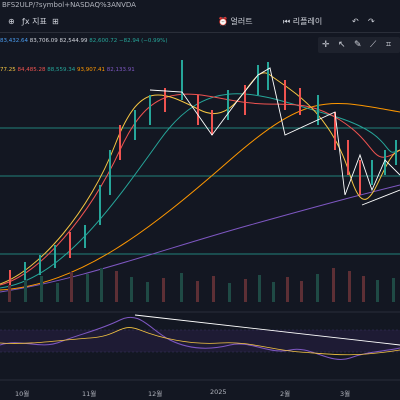 The image size is (400, 400). I want to click on ohlc-value: 82,600.72, so click(103, 41).